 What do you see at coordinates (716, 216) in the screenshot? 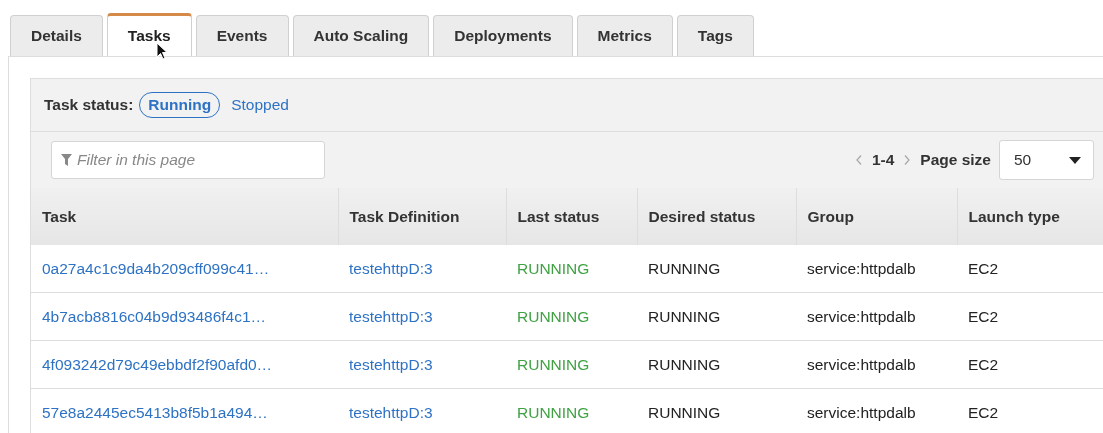
I see `column-header: Desired status` at bounding box center [716, 216].